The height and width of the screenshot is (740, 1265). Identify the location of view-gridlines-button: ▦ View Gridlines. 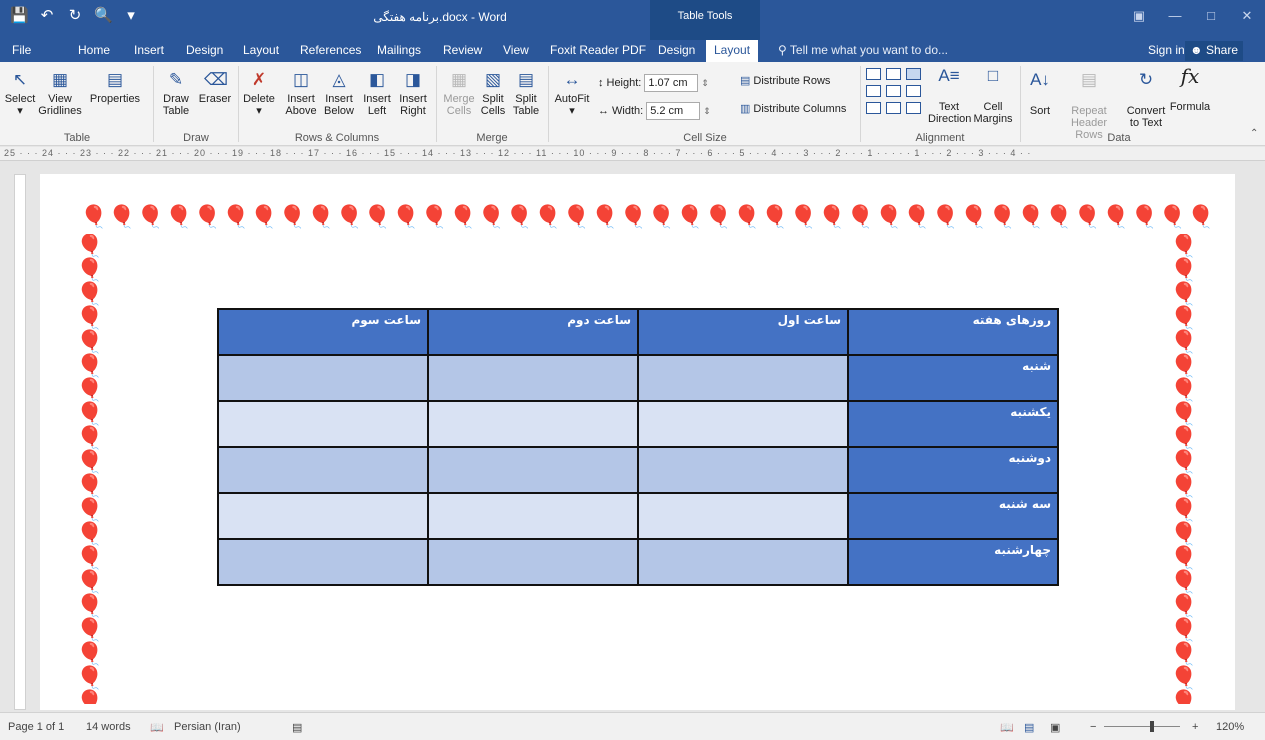
(60, 93).